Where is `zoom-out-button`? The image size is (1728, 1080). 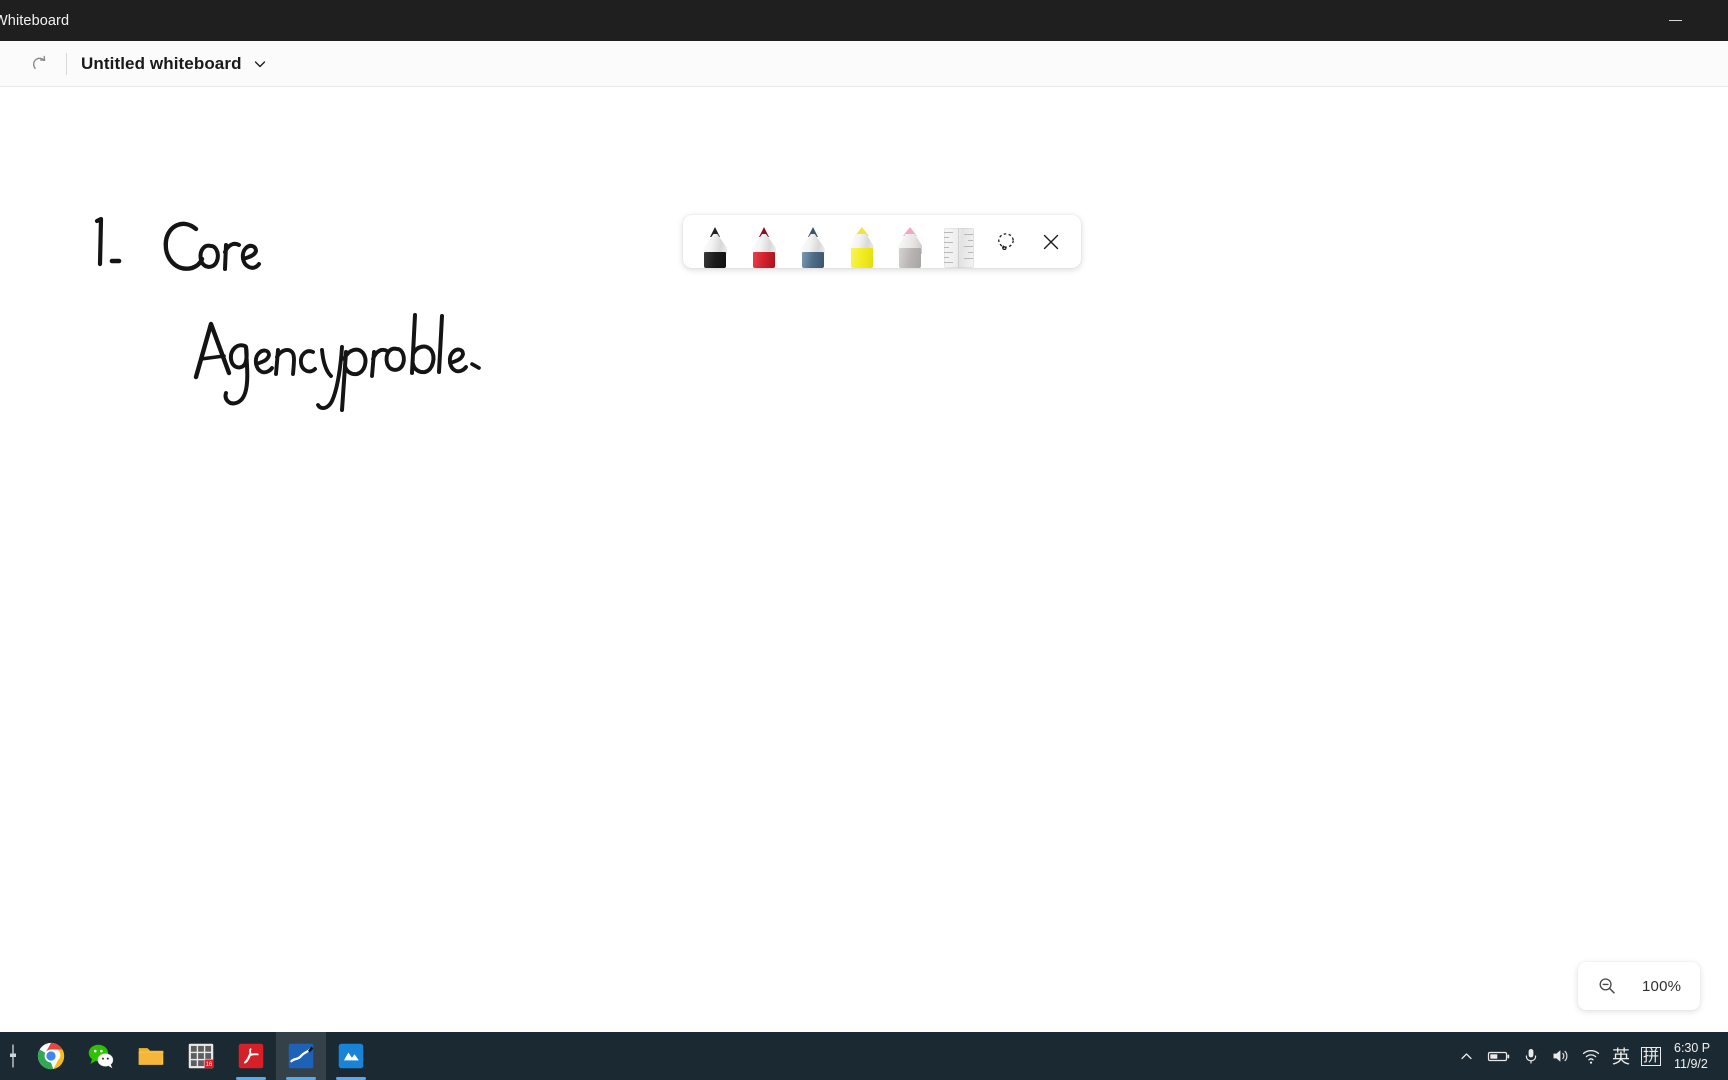 zoom-out-button is located at coordinates (1607, 986).